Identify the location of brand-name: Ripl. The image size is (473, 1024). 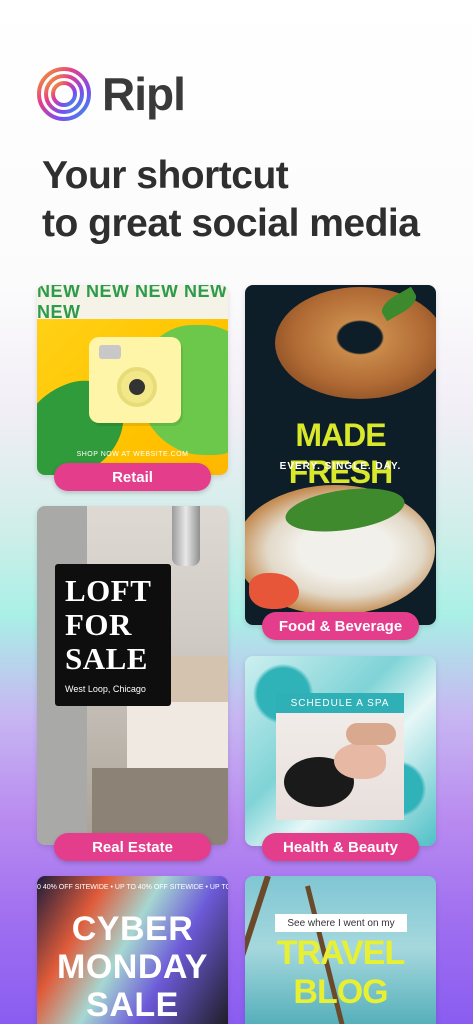
(144, 94).